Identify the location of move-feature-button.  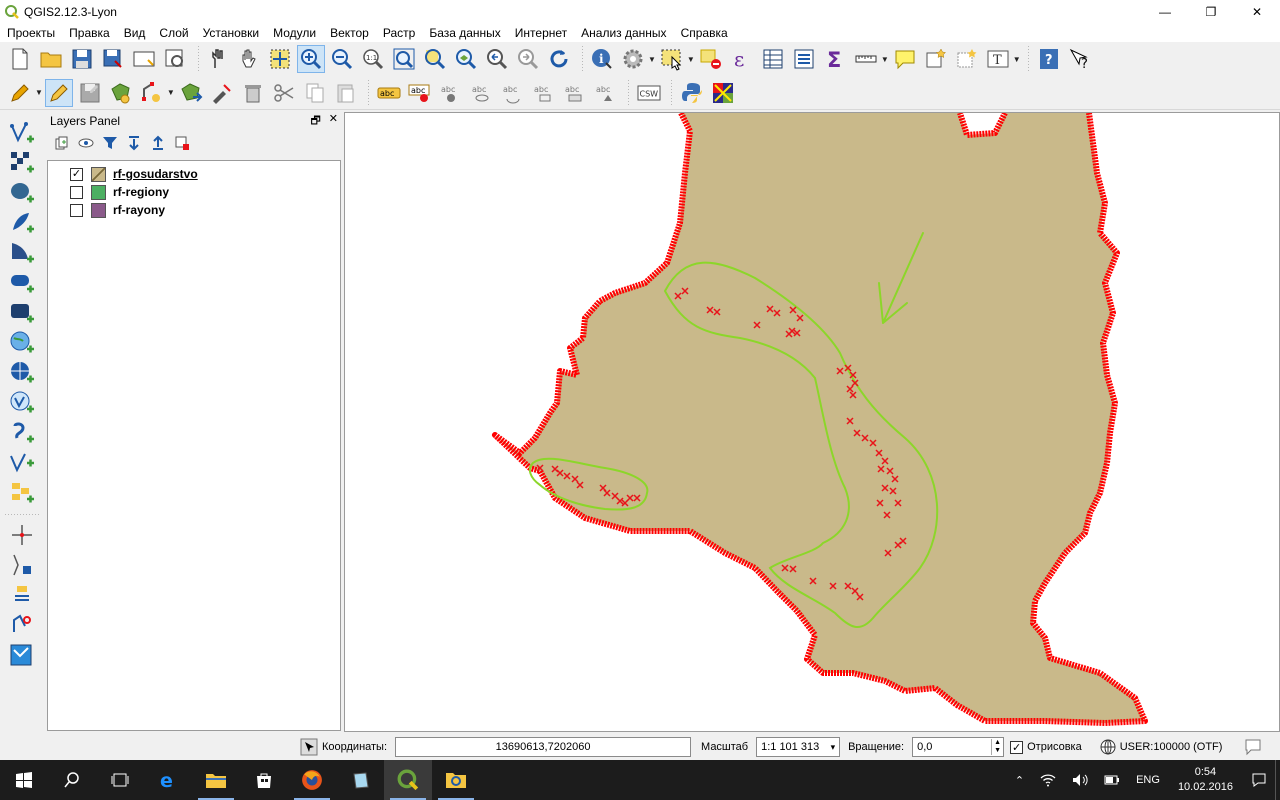
(191, 93).